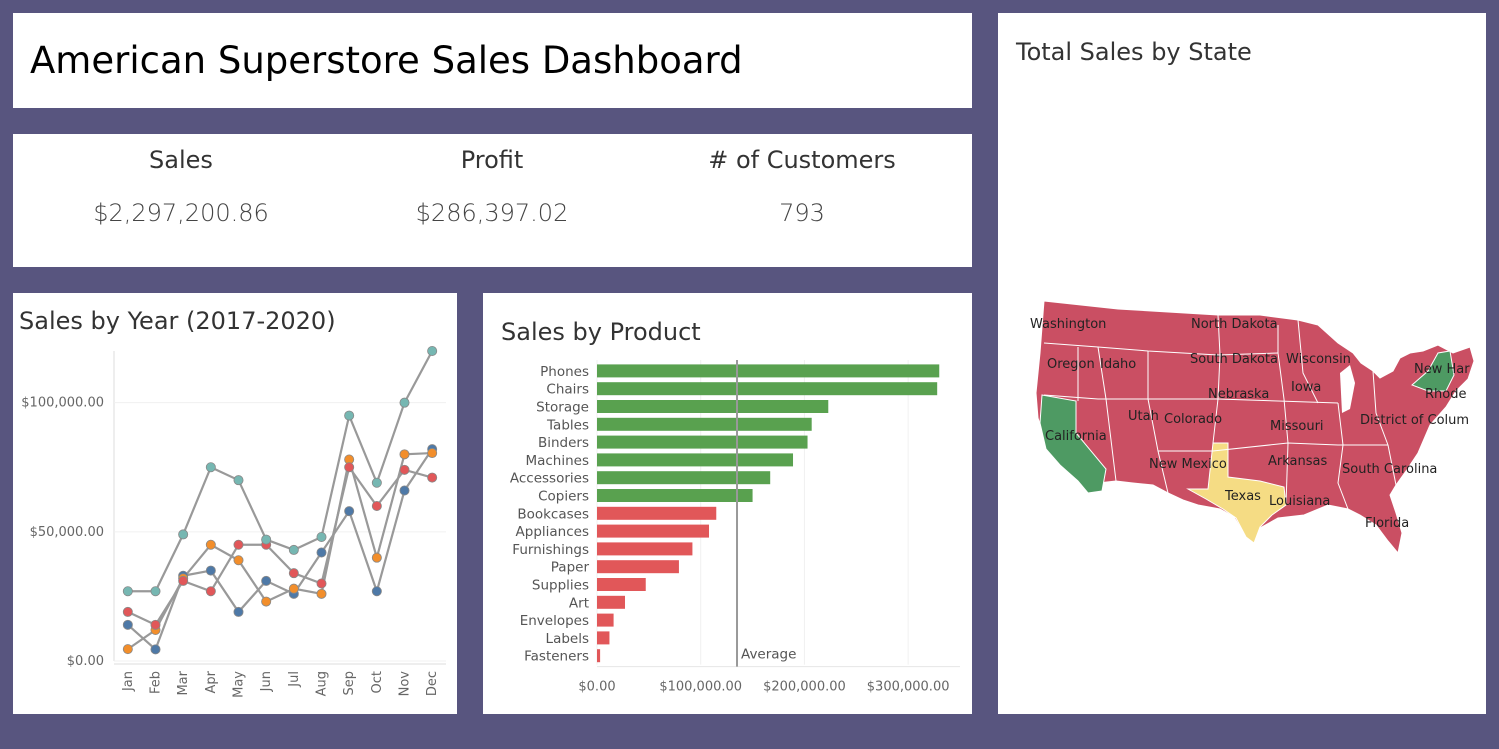 The height and width of the screenshot is (749, 1499). Describe the element at coordinates (1076, 436) in the screenshot. I see `state-label: California` at that location.